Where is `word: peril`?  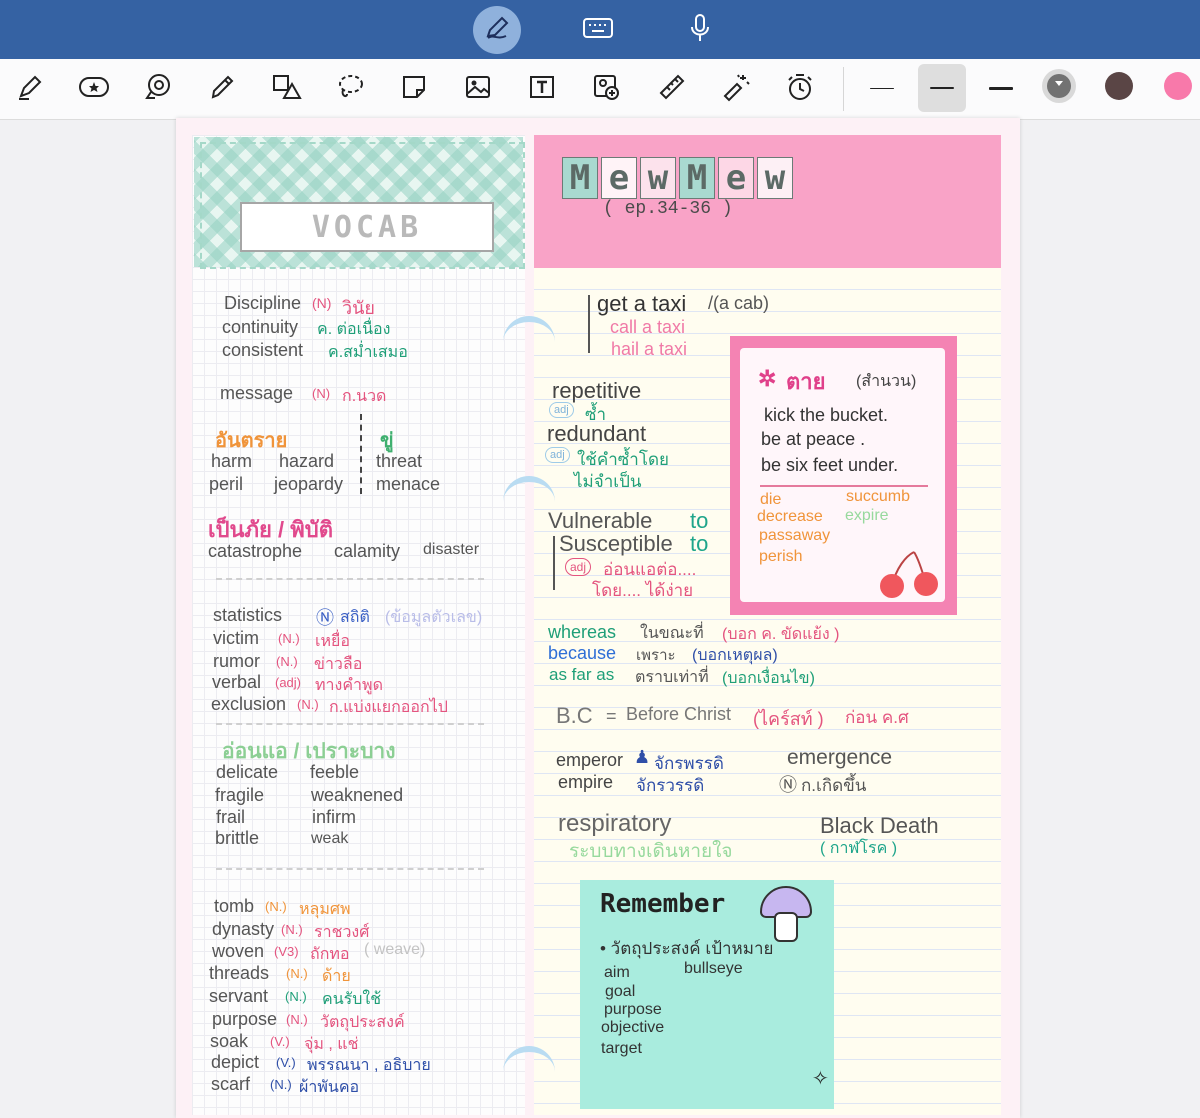 word: peril is located at coordinates (226, 484).